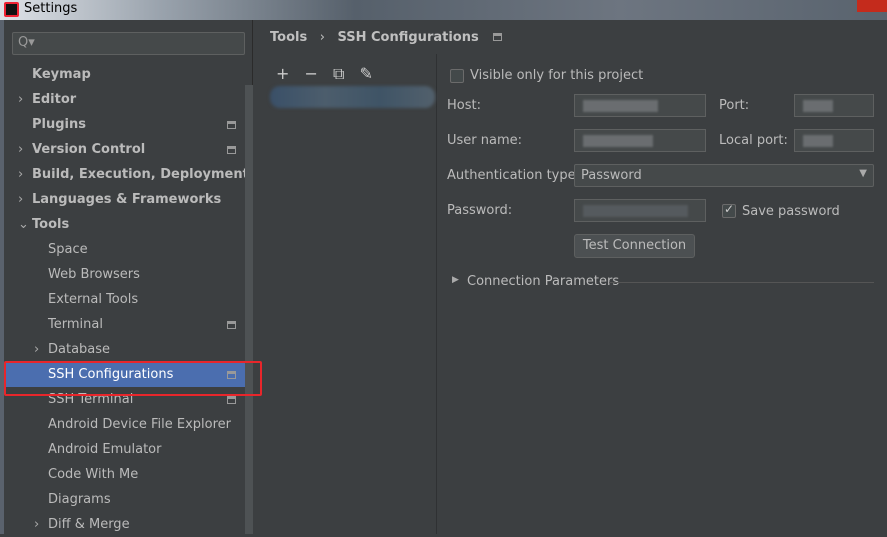 This screenshot has height=537, width=887. I want to click on search-input: Q▾, so click(128, 43).